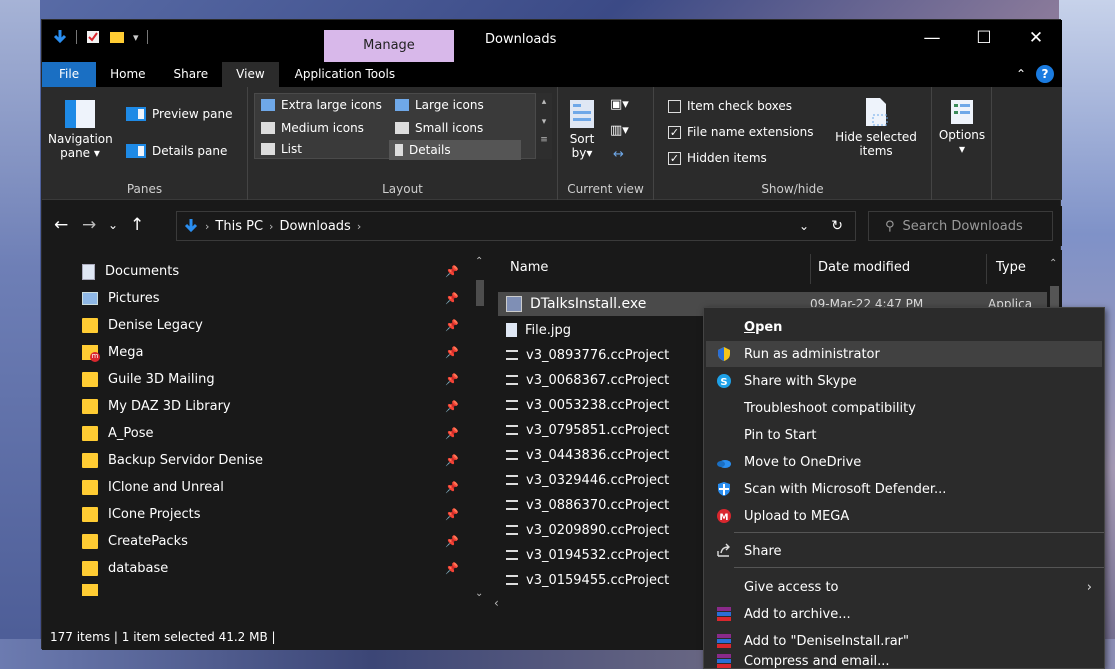 Image resolution: width=1115 pixels, height=669 pixels. Describe the element at coordinates (455, 150) in the screenshot. I see `details-option: Details` at that location.